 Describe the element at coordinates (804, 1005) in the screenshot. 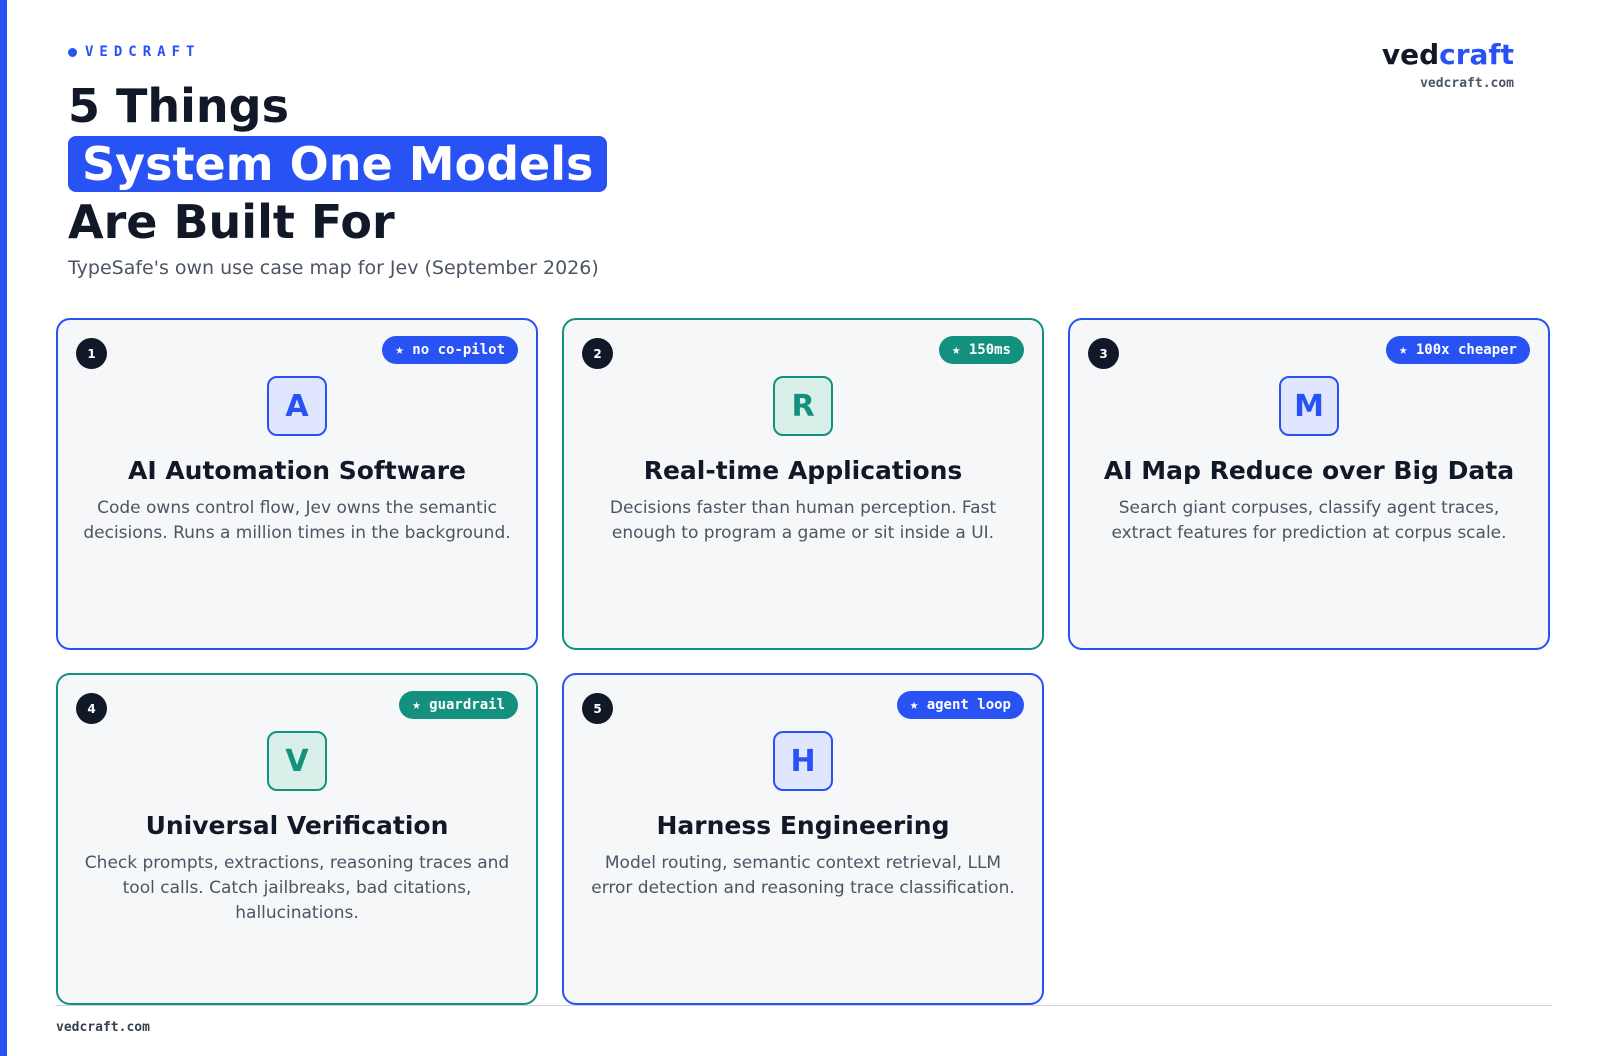

I see `footer-divider` at that location.